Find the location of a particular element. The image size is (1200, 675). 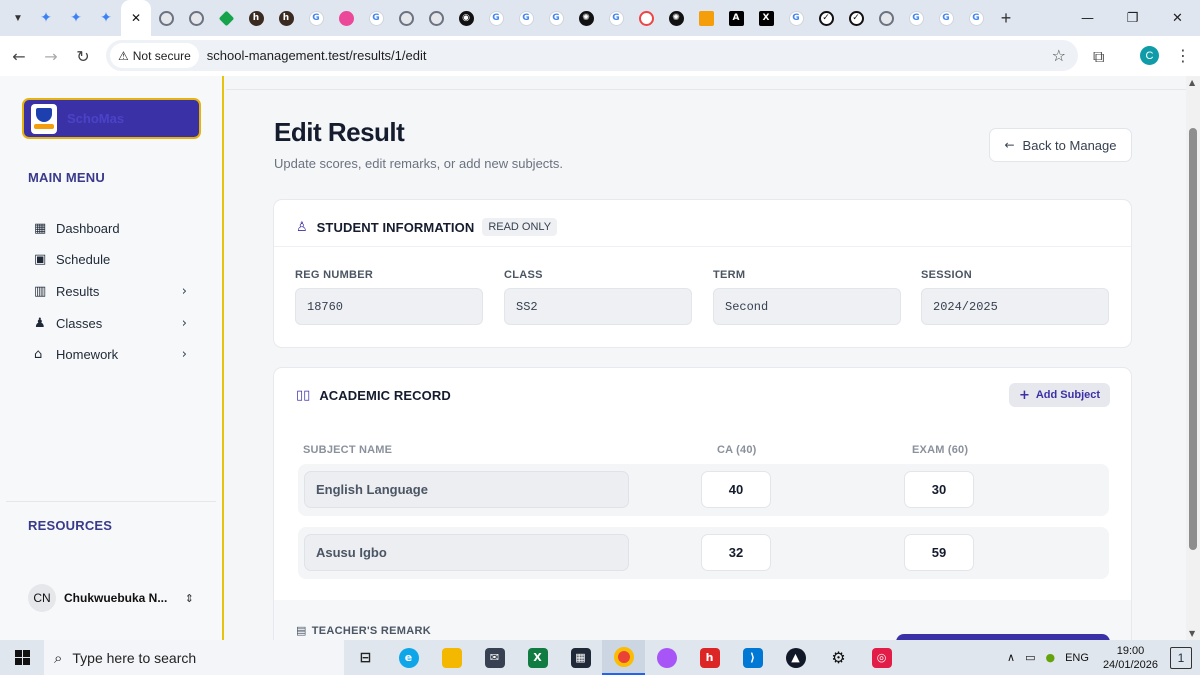

red-app-icon: h is located at coordinates (709, 657).